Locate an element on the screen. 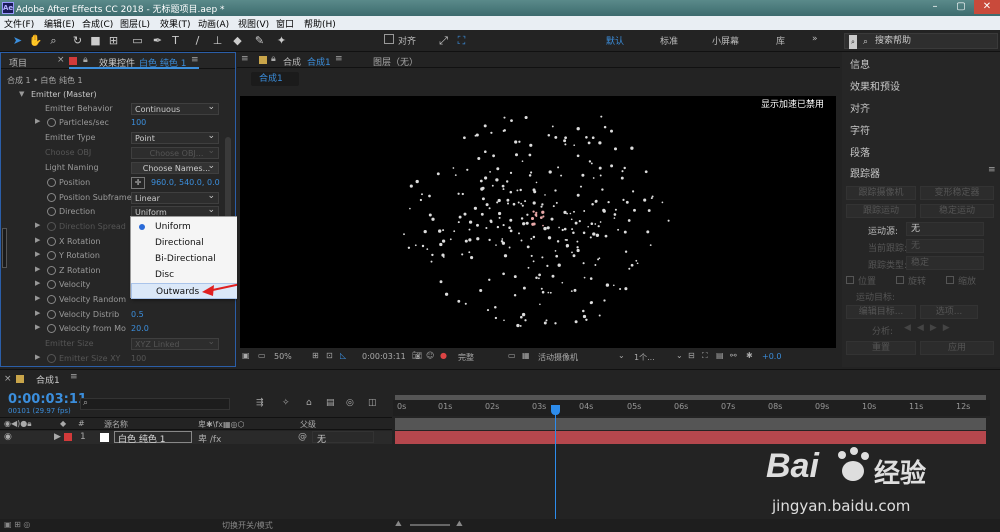 Image resolution: width=1000 pixels, height=532 pixels. transparency-grid-icon: ▦ is located at coordinates (526, 355).